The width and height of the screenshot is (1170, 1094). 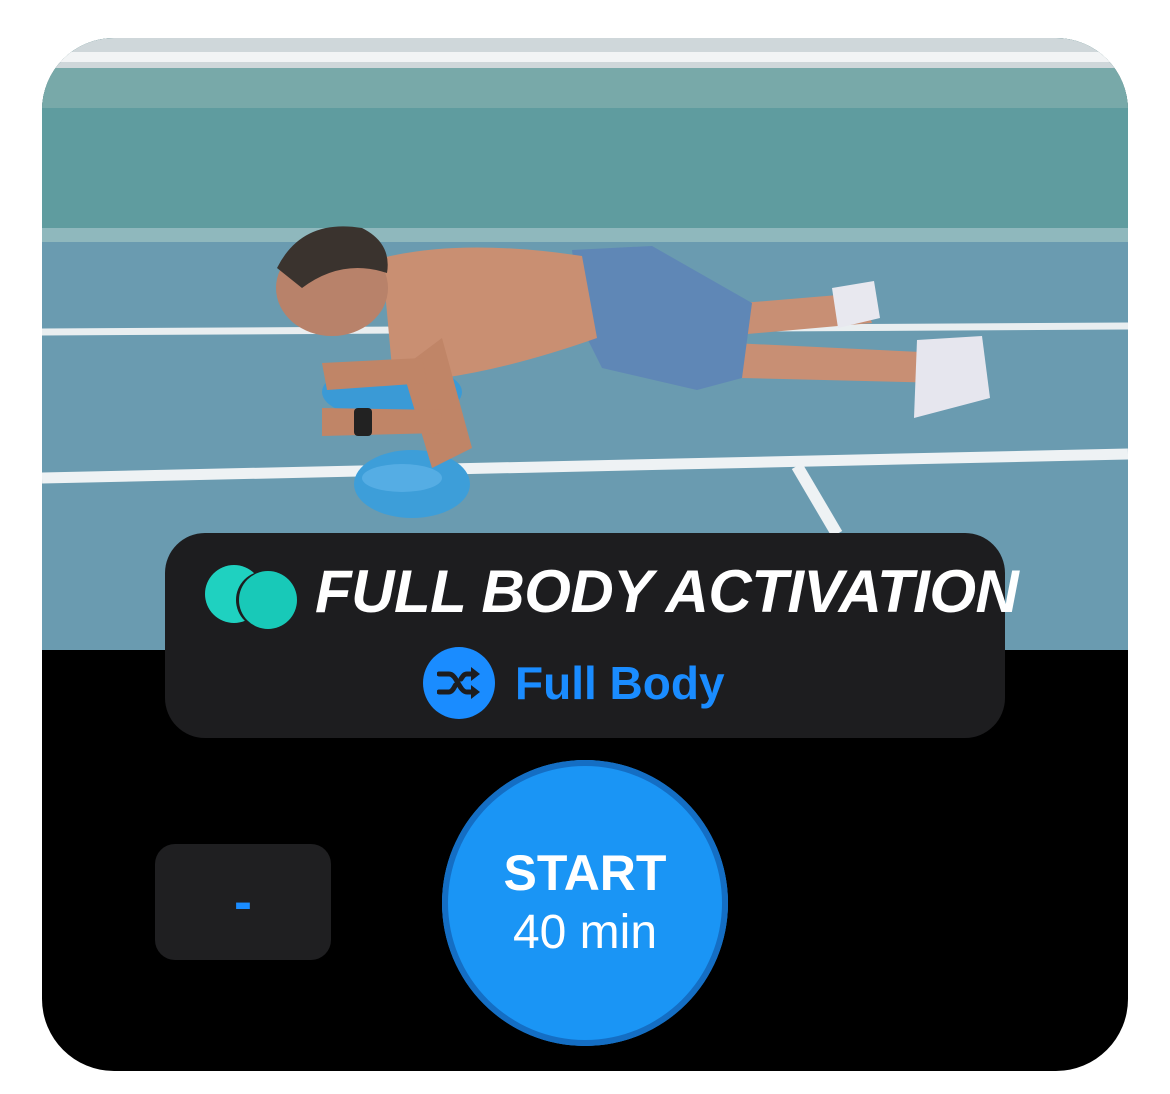 I want to click on shuffle-icon, so click(x=459, y=683).